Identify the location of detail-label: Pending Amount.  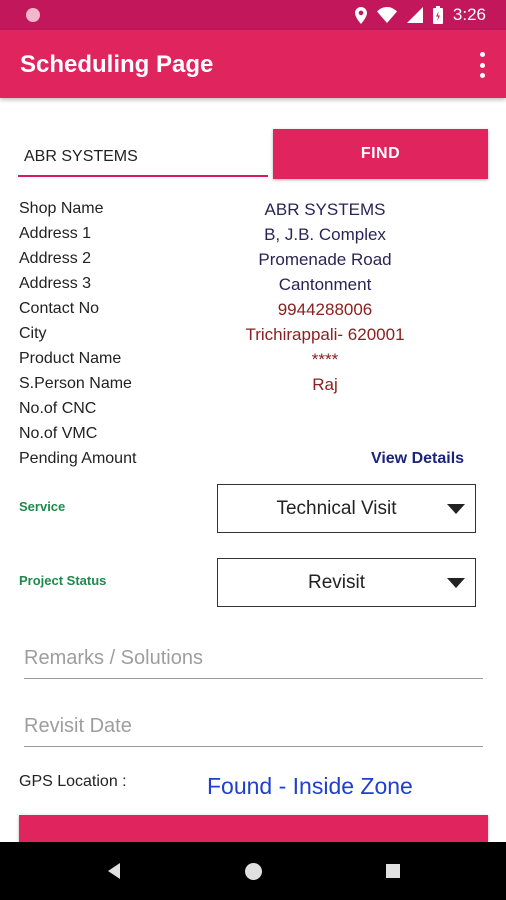
(78, 458).